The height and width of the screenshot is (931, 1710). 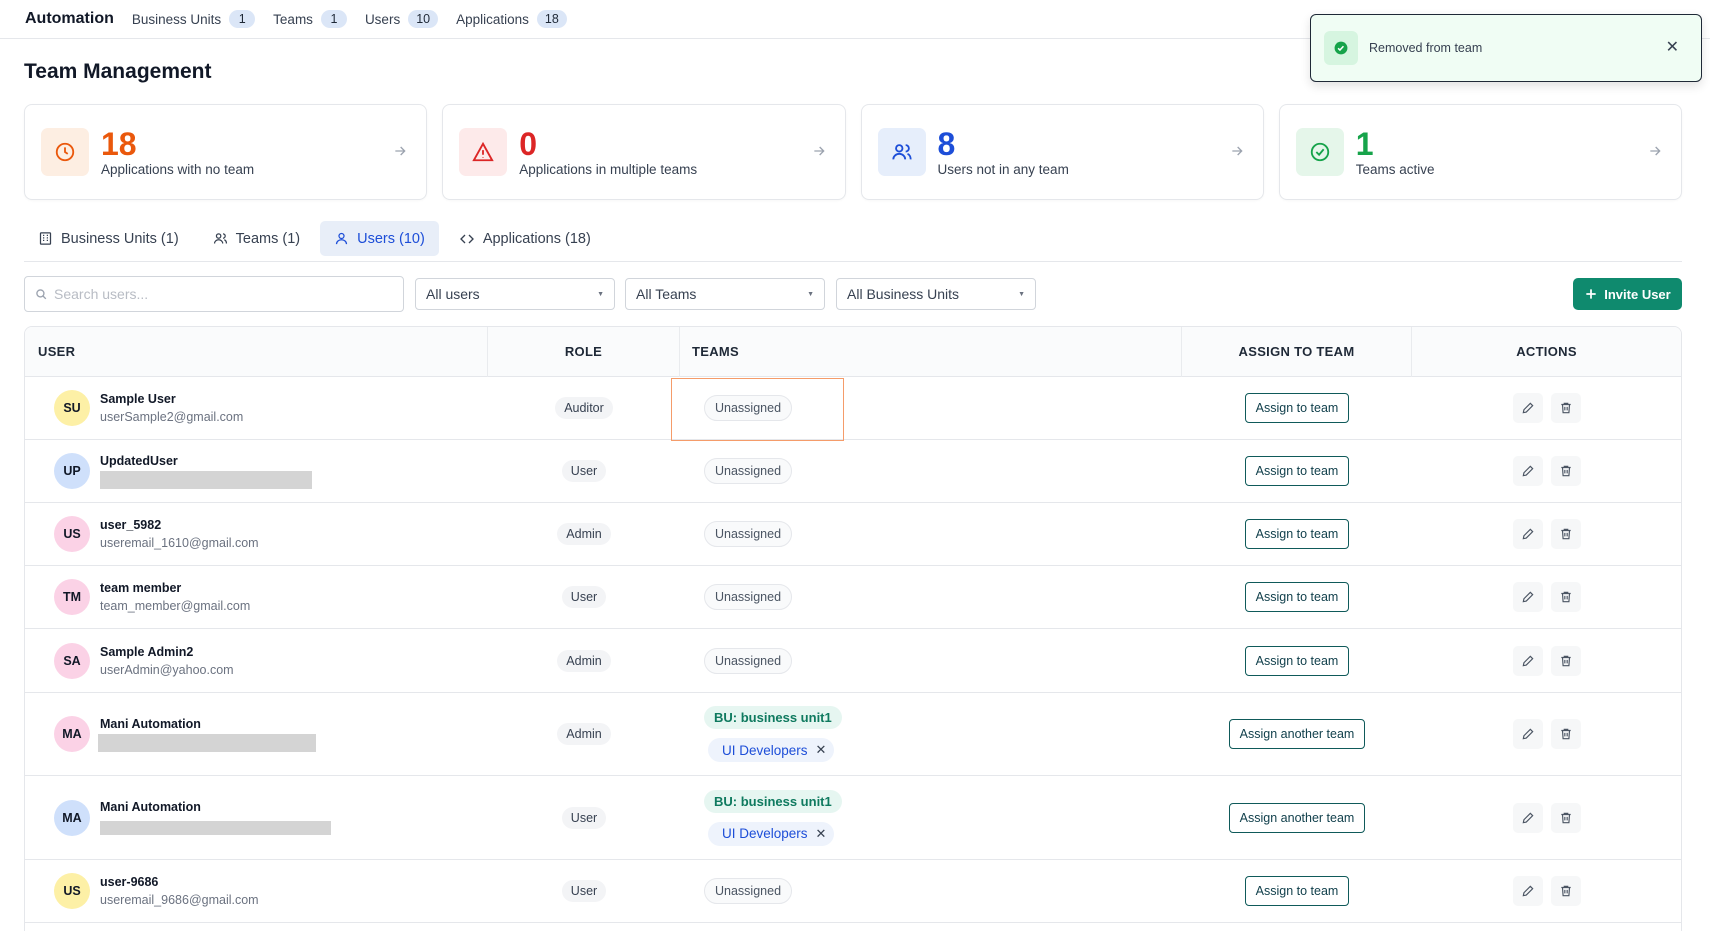 I want to click on avatar: MA, so click(x=72, y=734).